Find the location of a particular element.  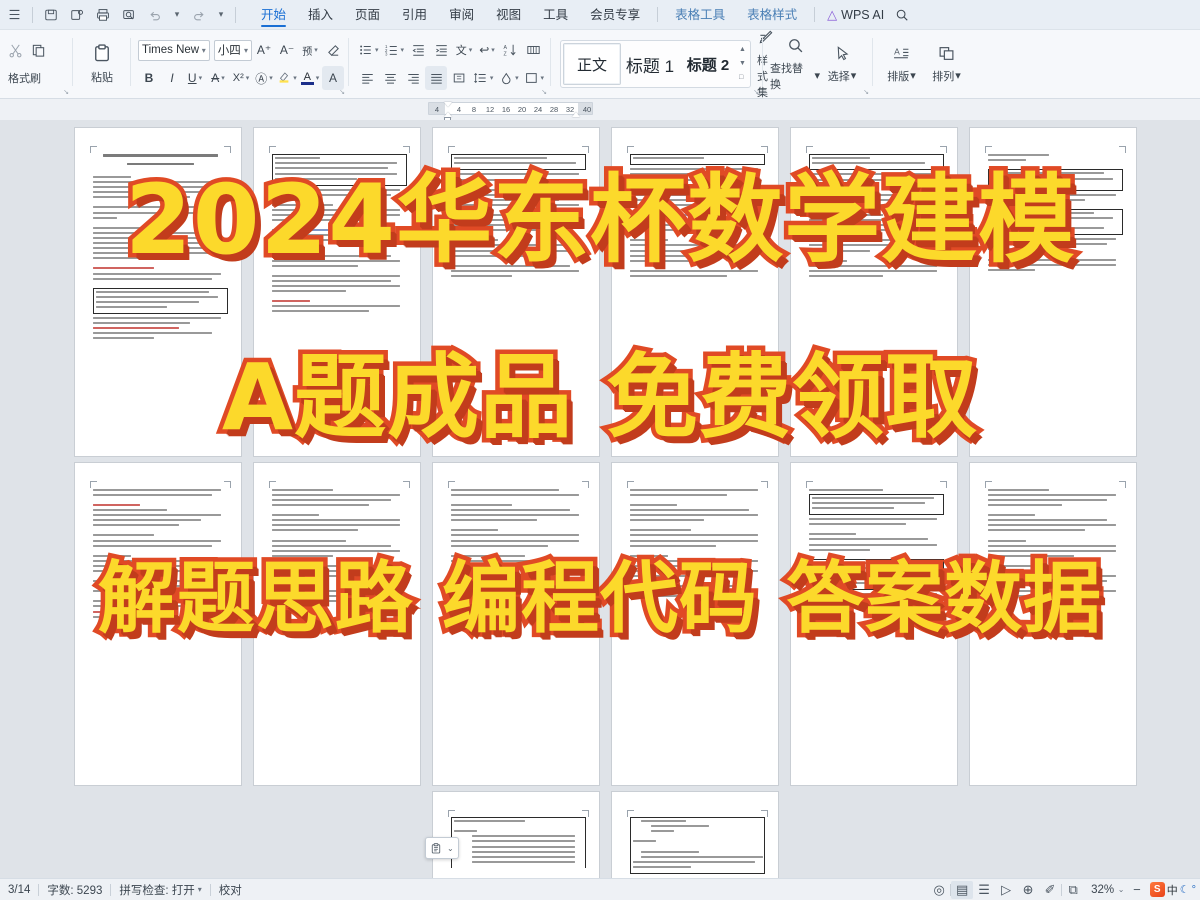

page-indicator: 3/14 is located at coordinates (19, 890).